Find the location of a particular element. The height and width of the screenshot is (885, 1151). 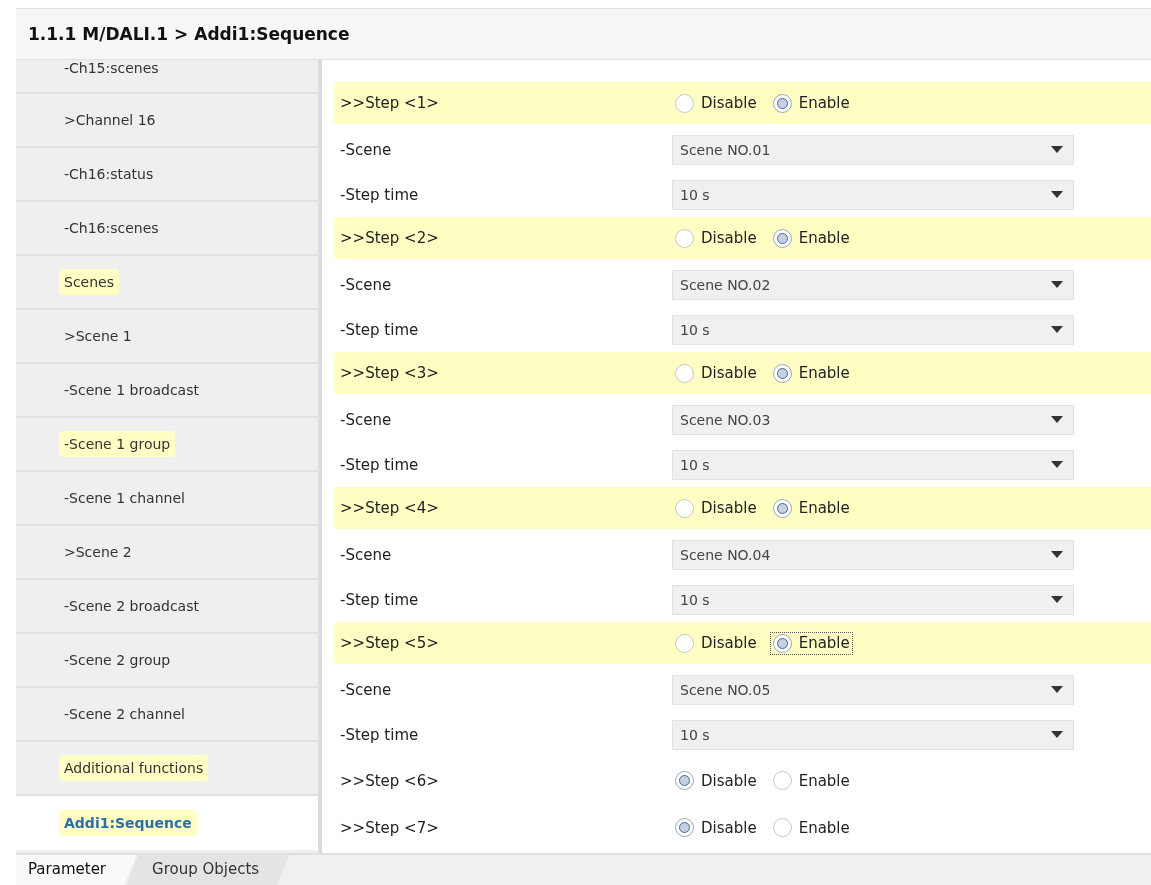

dropdown-field: Scene NO.03 is located at coordinates (873, 419).